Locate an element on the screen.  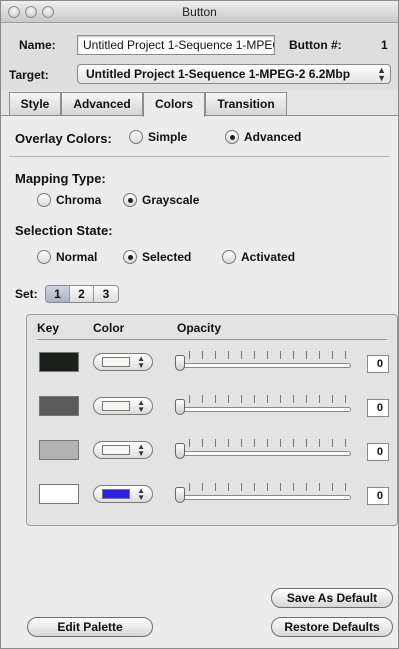
state-selected-label: Selected is located at coordinates (167, 257).